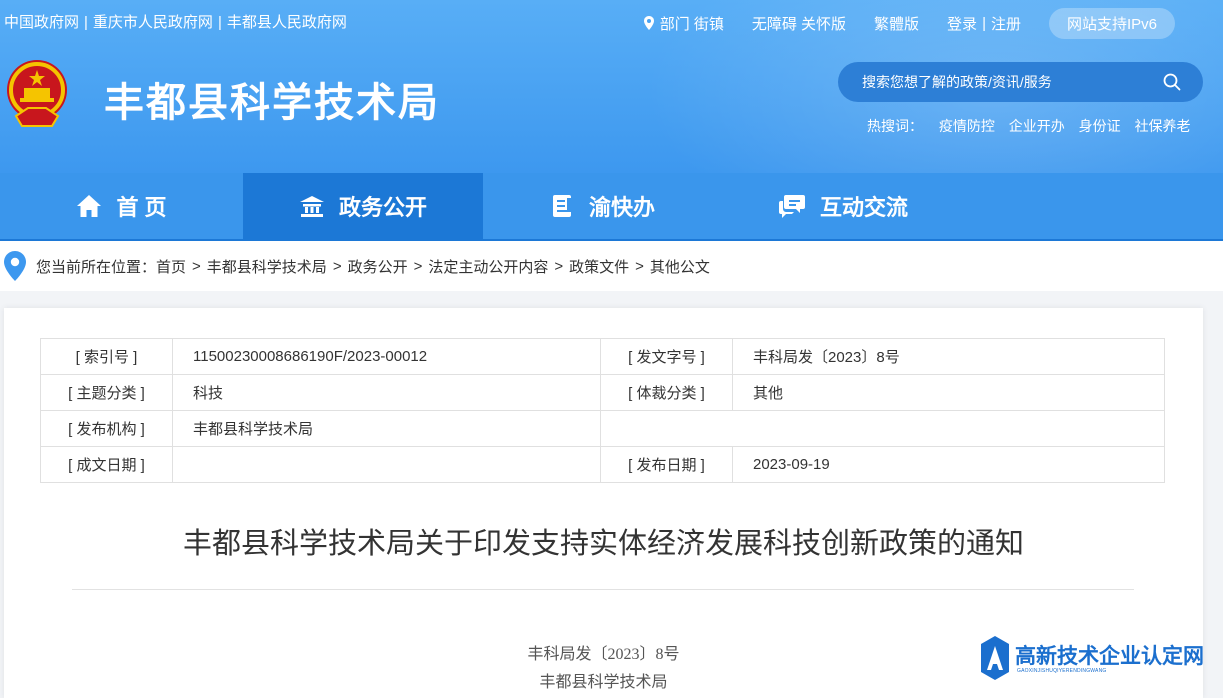 Image resolution: width=1223 pixels, height=698 pixels. What do you see at coordinates (106, 464) in the screenshot?
I see `created-date-label: [ 成文日期 ]` at bounding box center [106, 464].